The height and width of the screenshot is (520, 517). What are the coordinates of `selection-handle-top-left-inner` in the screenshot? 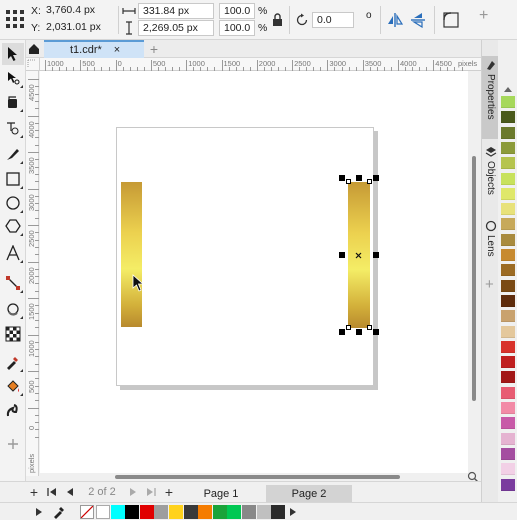 It's located at (348, 181).